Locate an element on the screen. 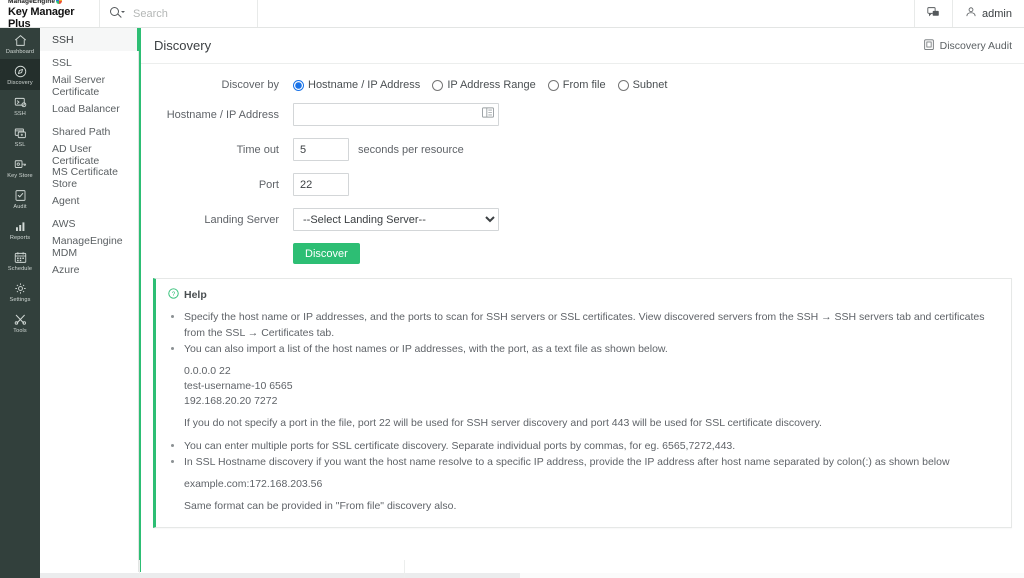 The height and width of the screenshot is (578, 1024). ssl-certificate-icon is located at coordinates (20, 133).